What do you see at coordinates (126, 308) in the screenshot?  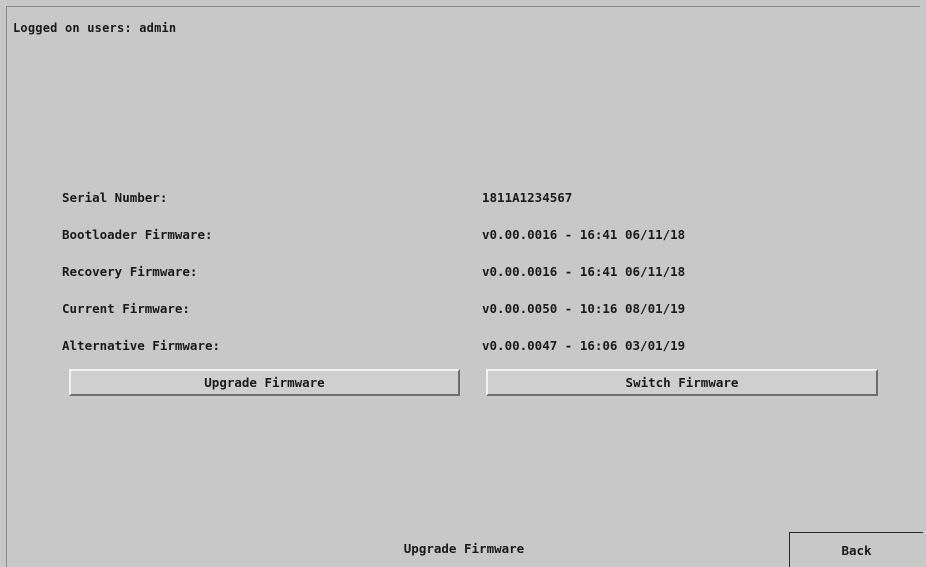 I see `current-firmware-label: Current Firmware:` at bounding box center [126, 308].